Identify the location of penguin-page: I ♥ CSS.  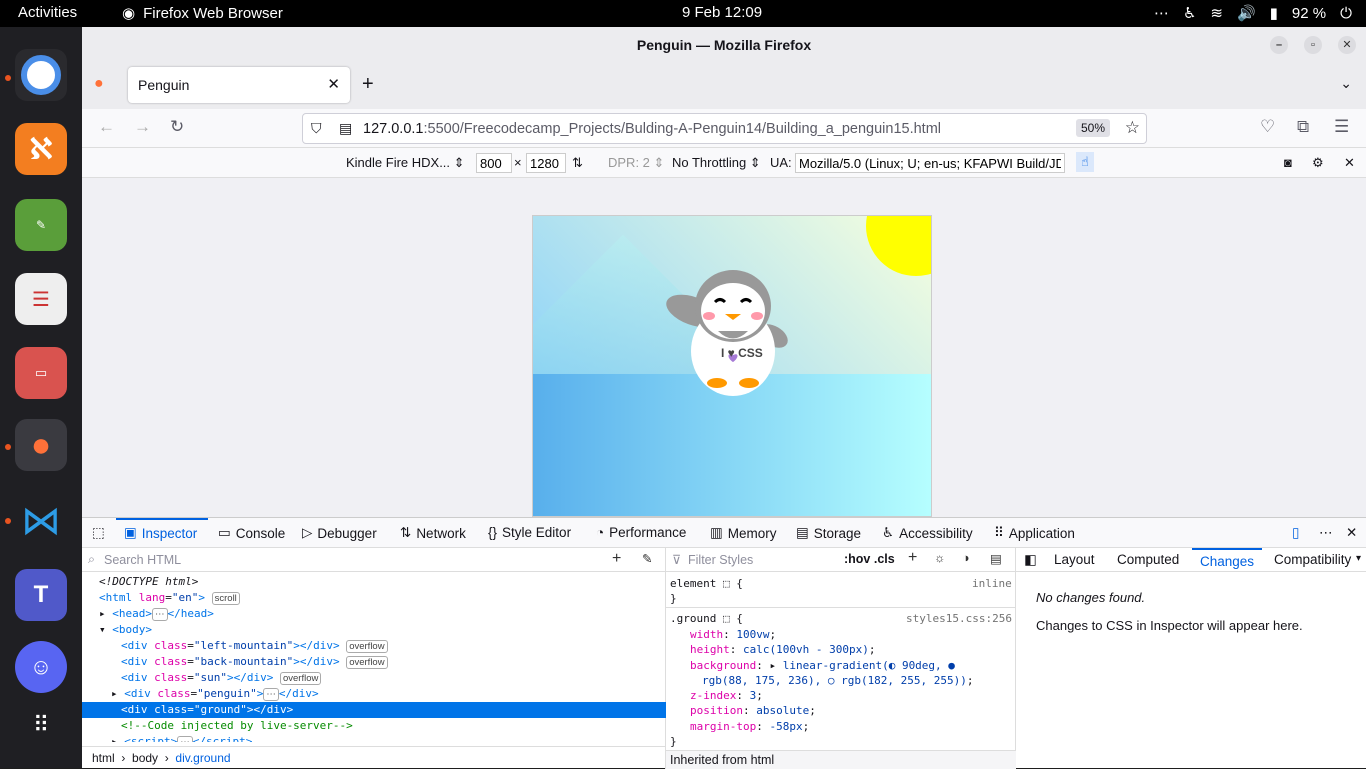
(732, 366).